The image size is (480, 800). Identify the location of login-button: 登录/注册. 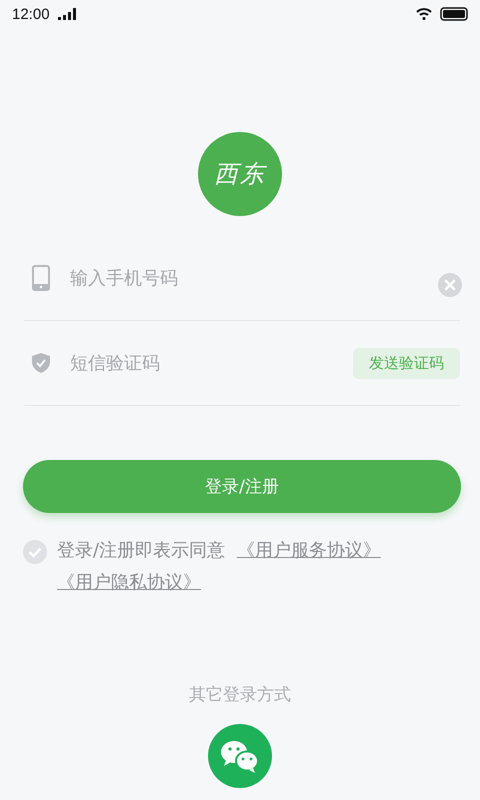
(242, 486).